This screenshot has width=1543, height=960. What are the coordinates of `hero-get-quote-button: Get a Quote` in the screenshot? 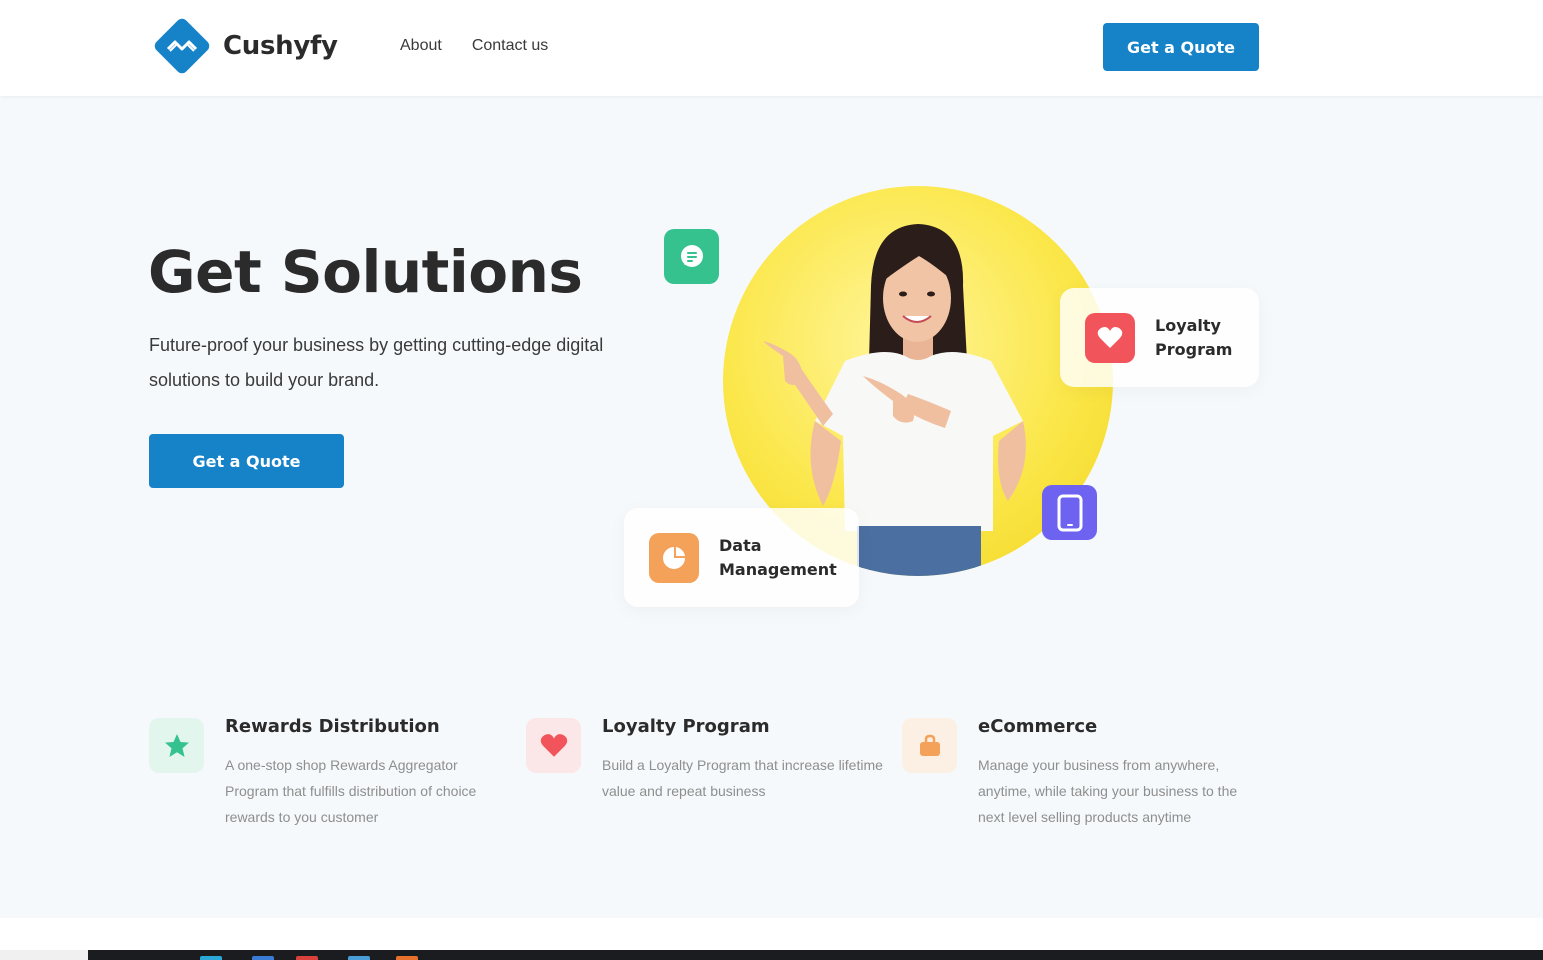 It's located at (246, 461).